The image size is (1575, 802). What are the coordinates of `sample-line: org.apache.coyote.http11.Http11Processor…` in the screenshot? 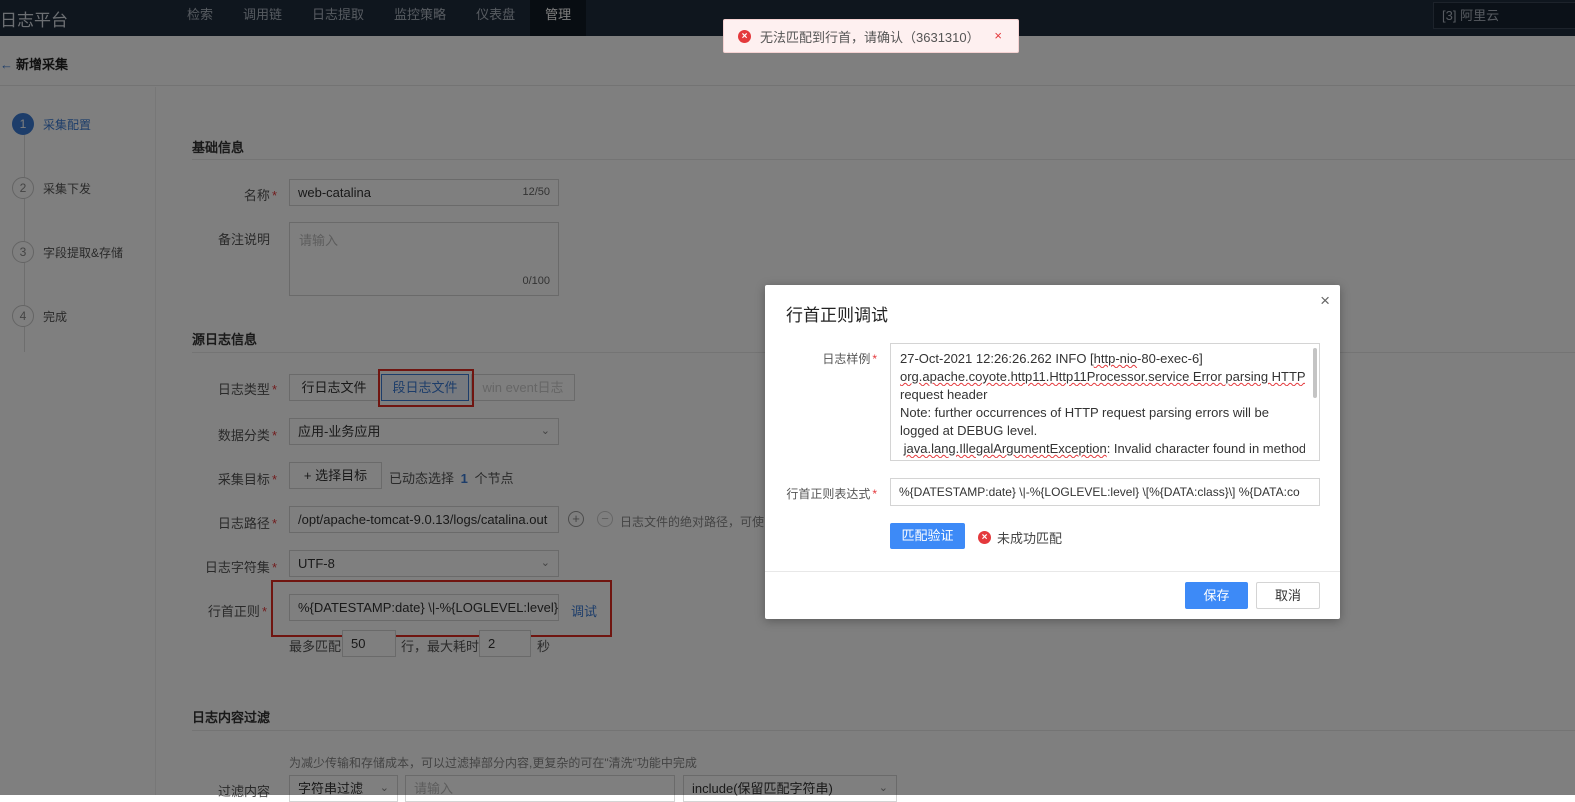 It's located at (1102, 376).